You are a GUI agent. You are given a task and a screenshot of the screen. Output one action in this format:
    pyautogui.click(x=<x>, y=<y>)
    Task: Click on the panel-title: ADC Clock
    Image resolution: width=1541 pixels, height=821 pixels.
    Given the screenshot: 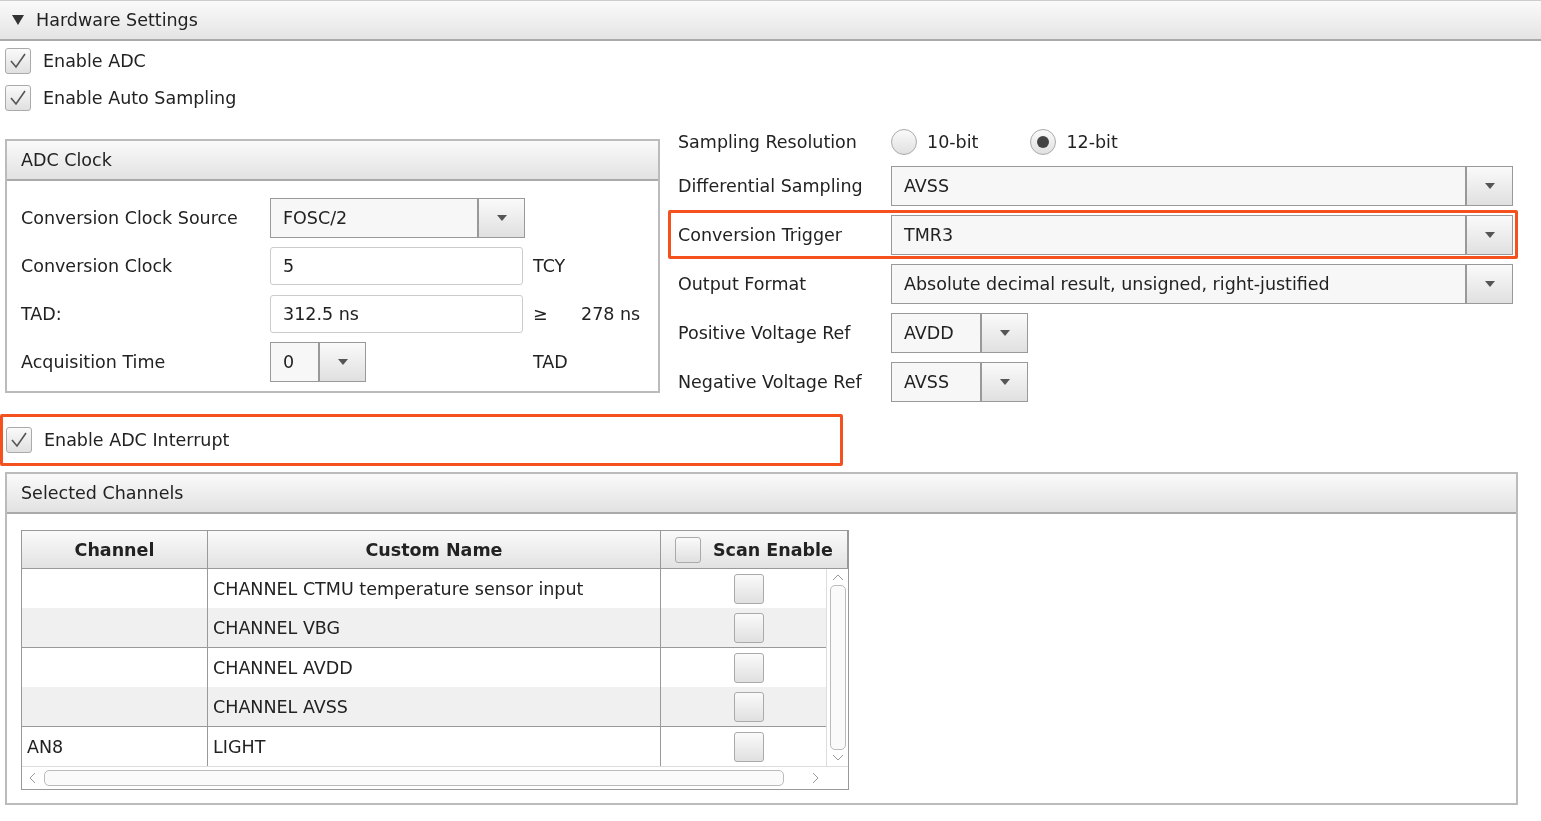 What is the action you would take?
    pyautogui.click(x=332, y=161)
    